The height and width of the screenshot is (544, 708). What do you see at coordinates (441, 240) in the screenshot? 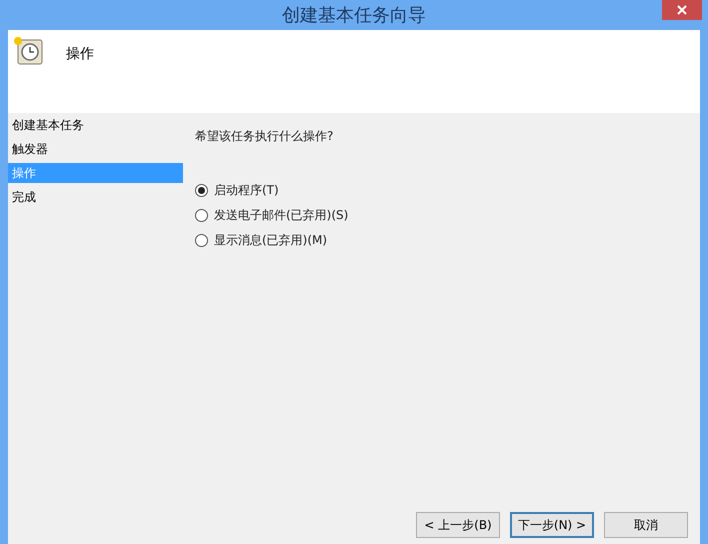
I see `radio-option: 显示消息(已弃用)(M)` at bounding box center [441, 240].